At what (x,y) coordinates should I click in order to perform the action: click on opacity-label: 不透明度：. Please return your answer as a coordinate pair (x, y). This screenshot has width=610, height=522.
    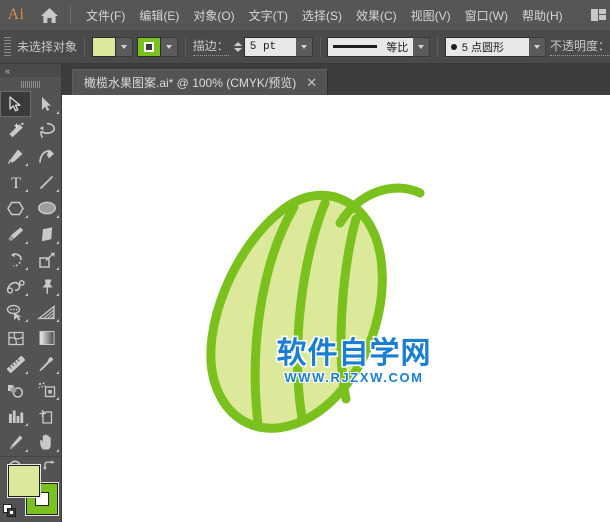
    Looking at the image, I should click on (579, 46).